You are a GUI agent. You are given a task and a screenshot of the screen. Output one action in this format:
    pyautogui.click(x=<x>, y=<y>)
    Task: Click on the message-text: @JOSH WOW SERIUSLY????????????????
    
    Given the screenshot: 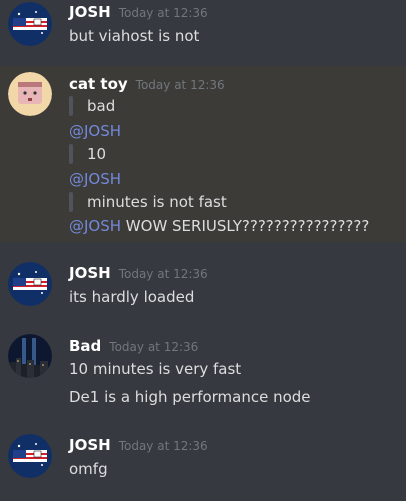 What is the action you would take?
    pyautogui.click(x=219, y=226)
    